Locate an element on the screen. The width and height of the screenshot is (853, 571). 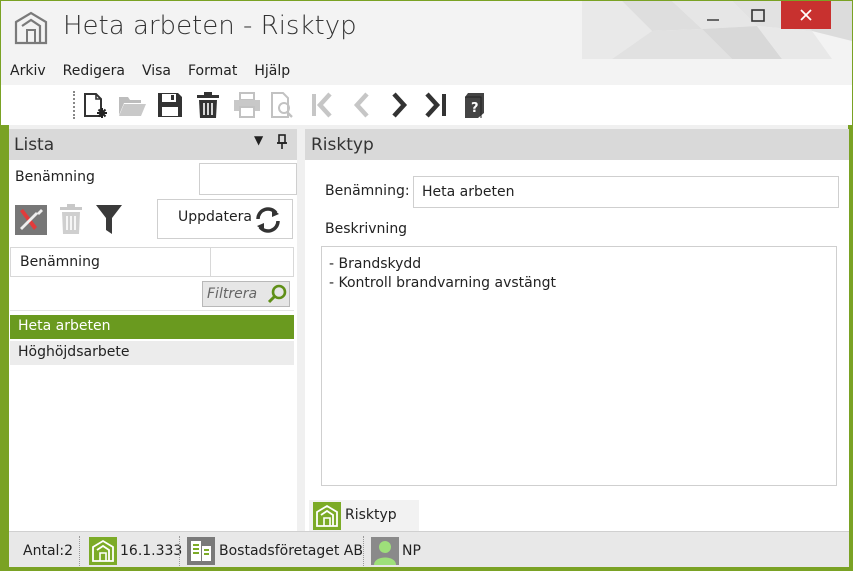
refresh-button-label: Uppdatera is located at coordinates (215, 217).